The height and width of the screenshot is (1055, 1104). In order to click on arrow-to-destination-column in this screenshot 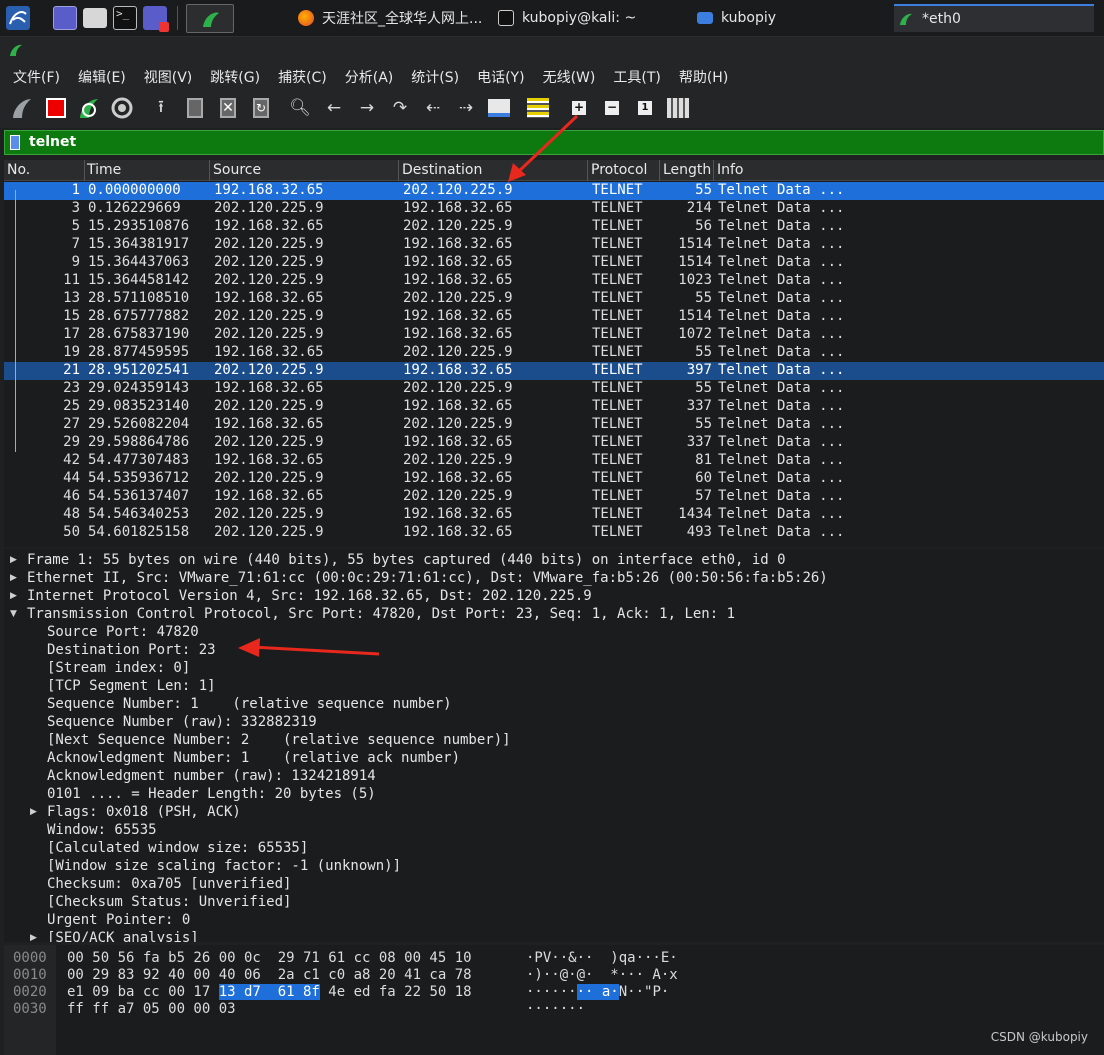, I will do `click(543, 148)`.